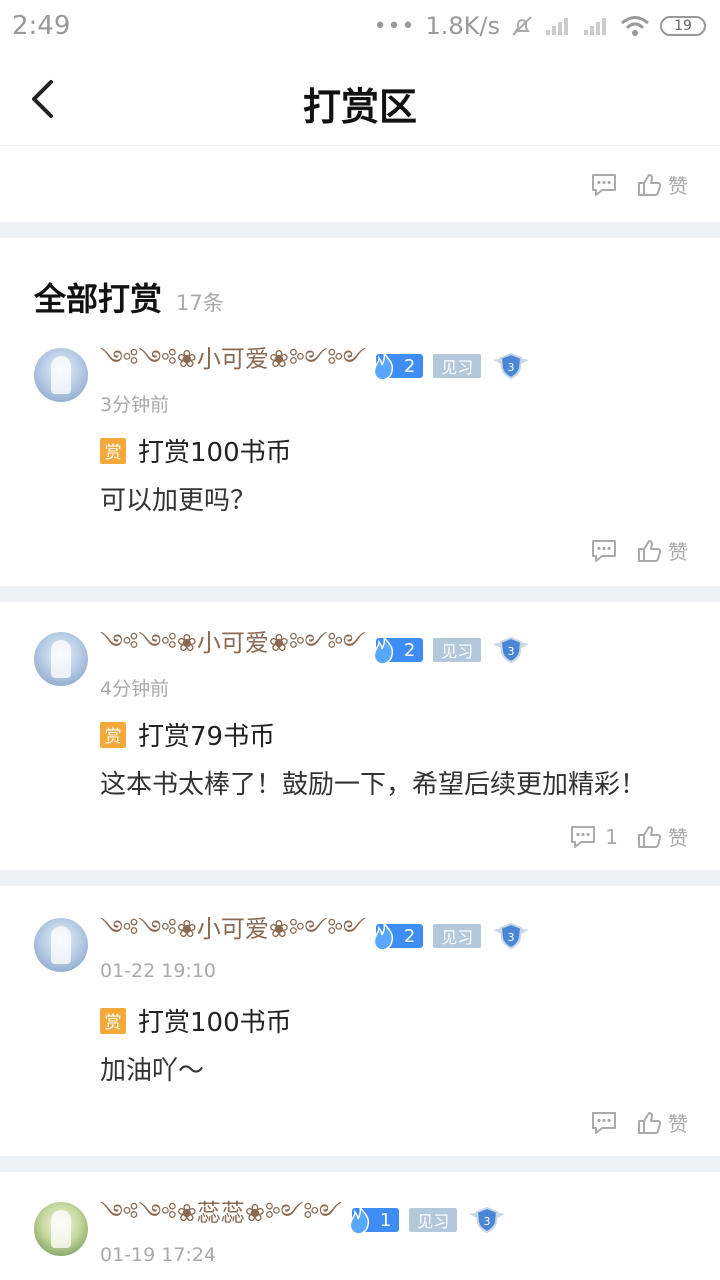  I want to click on timestamp: 3分钟前, so click(135, 405).